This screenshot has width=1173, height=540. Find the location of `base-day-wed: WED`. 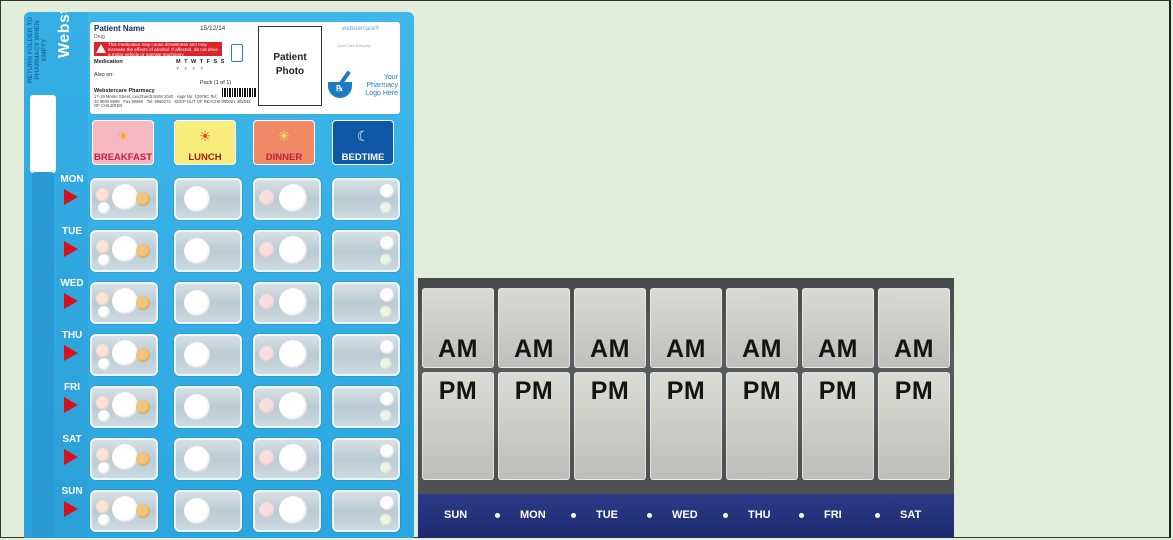

base-day-wed: WED is located at coordinates (685, 515).